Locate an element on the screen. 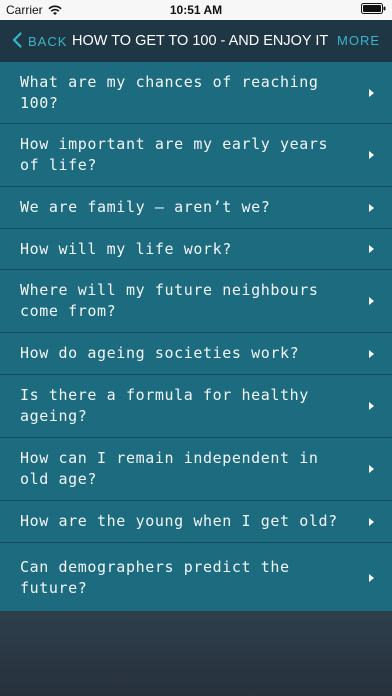 The image size is (392, 696). list-item-label: How can I remain independent in old age? is located at coordinates (169, 468).